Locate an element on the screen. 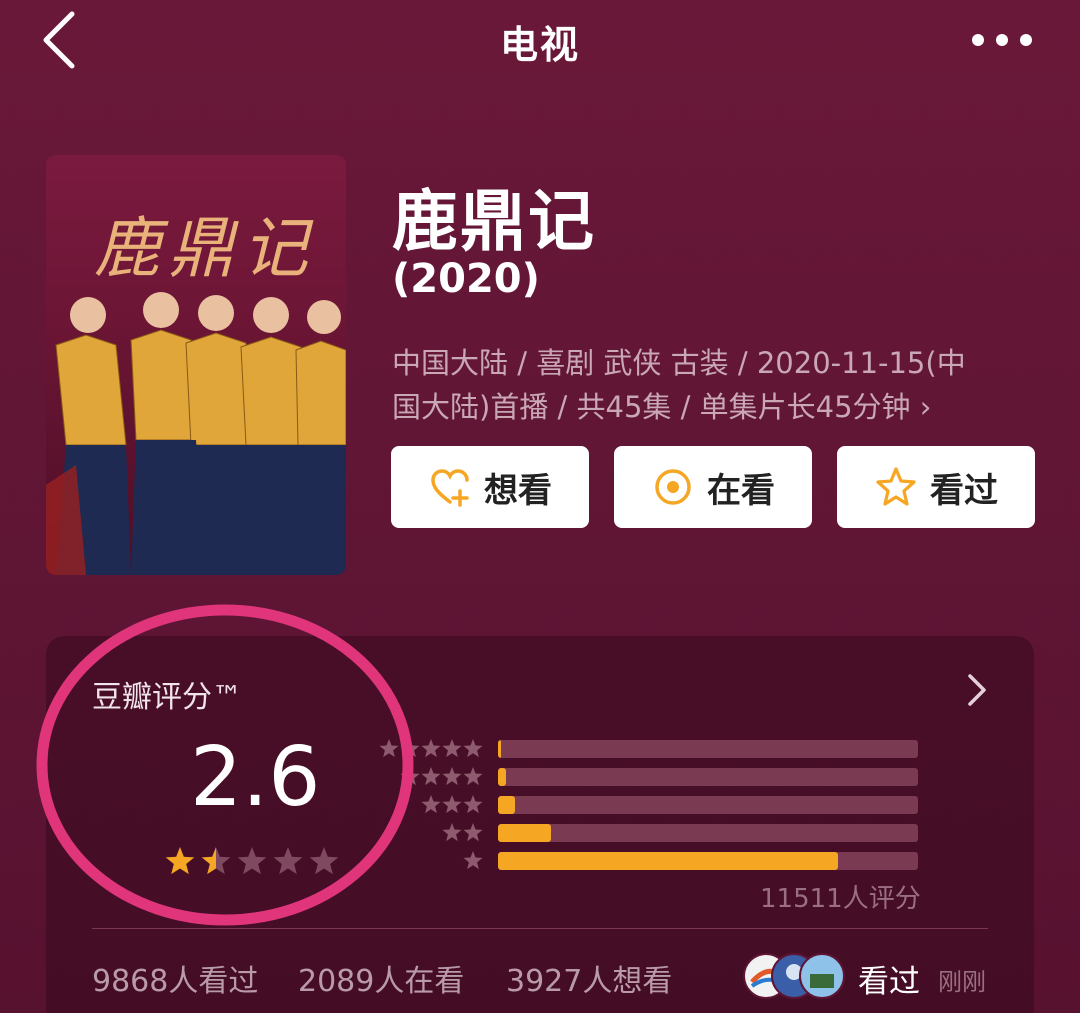 The width and height of the screenshot is (1080, 1013). rating-detail-button is located at coordinates (977, 690).